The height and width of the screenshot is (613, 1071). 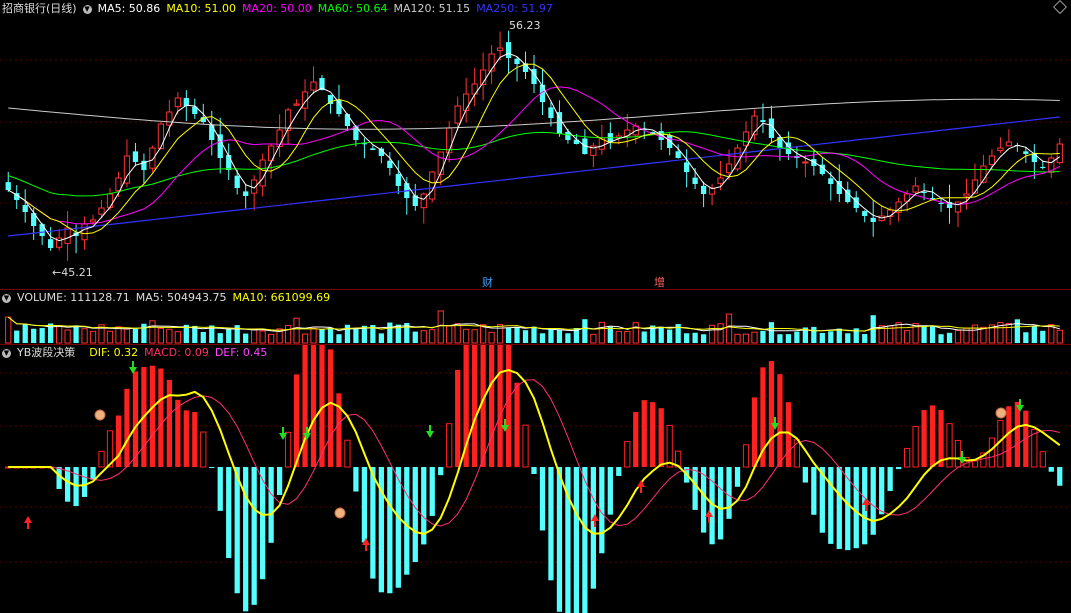 What do you see at coordinates (87, 9) in the screenshot?
I see `ma-settings-icon: ▼` at bounding box center [87, 9].